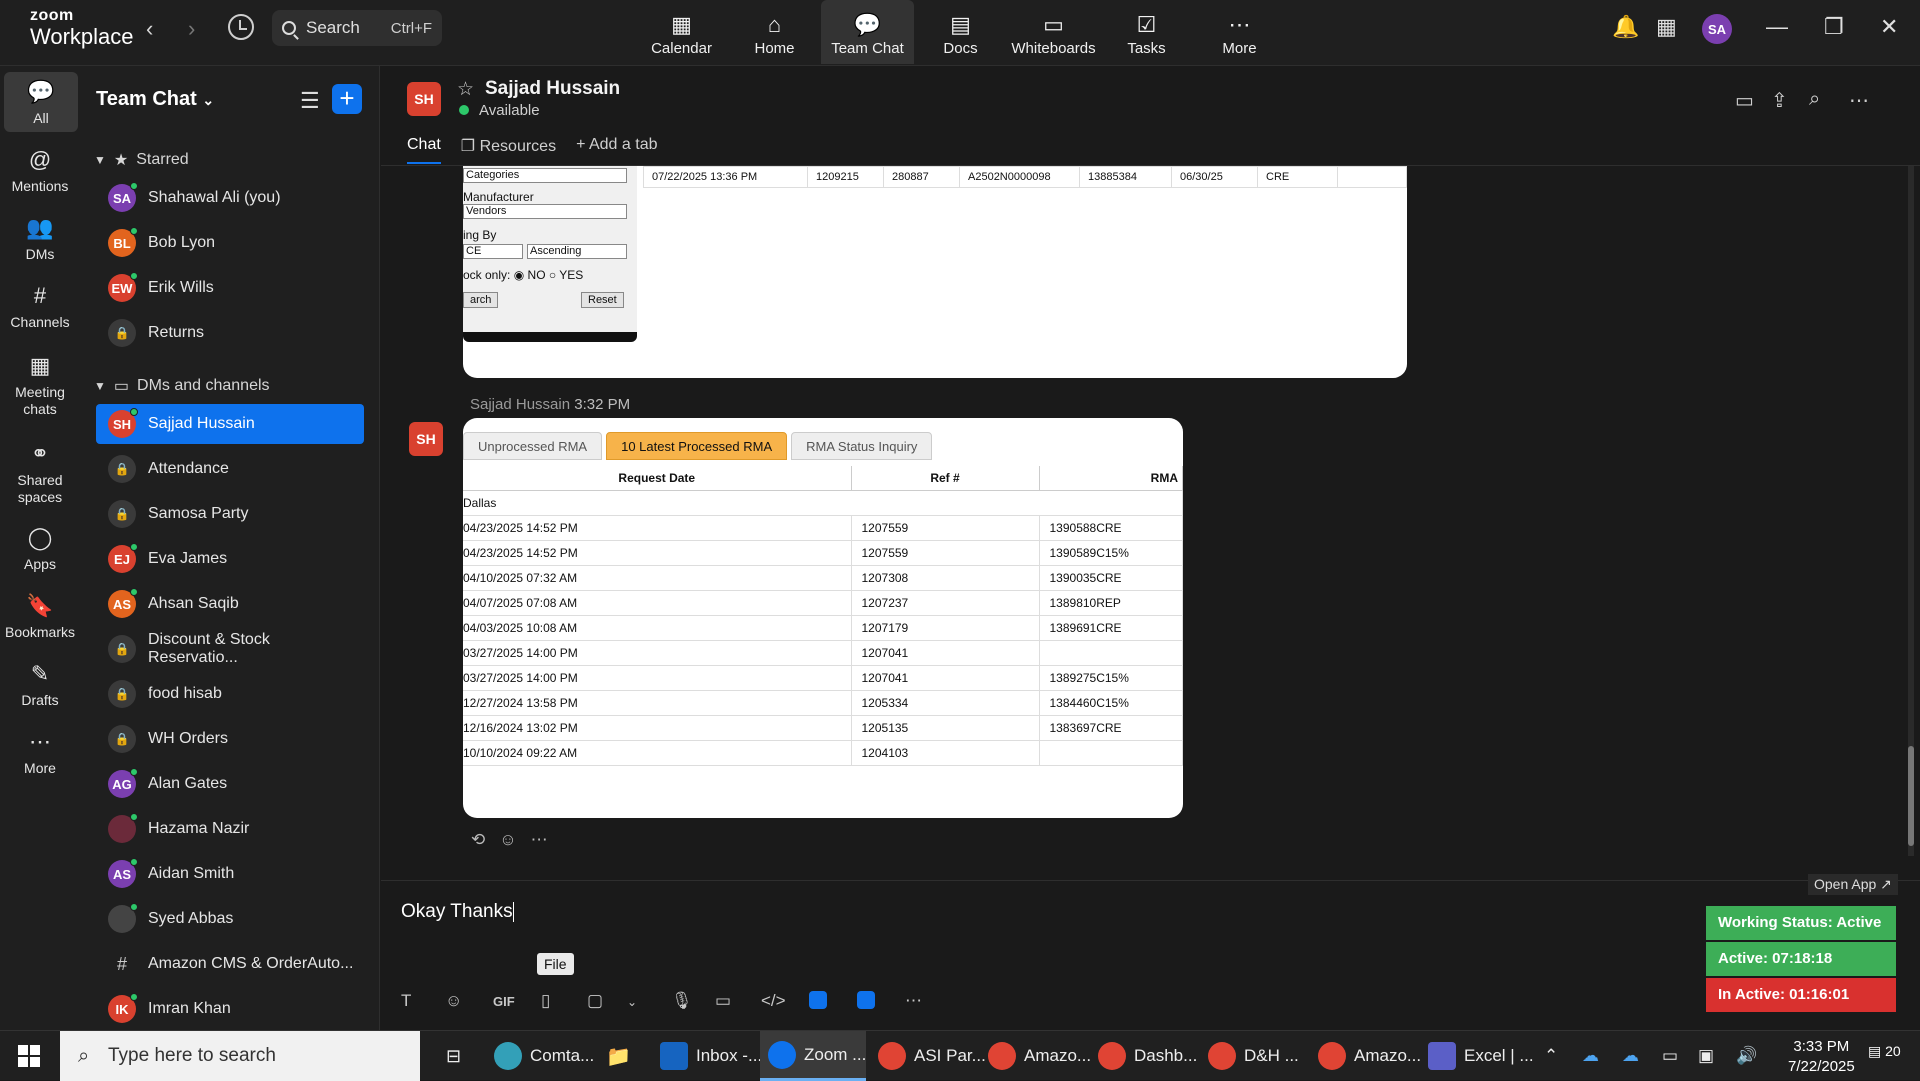  What do you see at coordinates (681, 32) in the screenshot?
I see `tab-calendar: ▦ Calendar` at bounding box center [681, 32].